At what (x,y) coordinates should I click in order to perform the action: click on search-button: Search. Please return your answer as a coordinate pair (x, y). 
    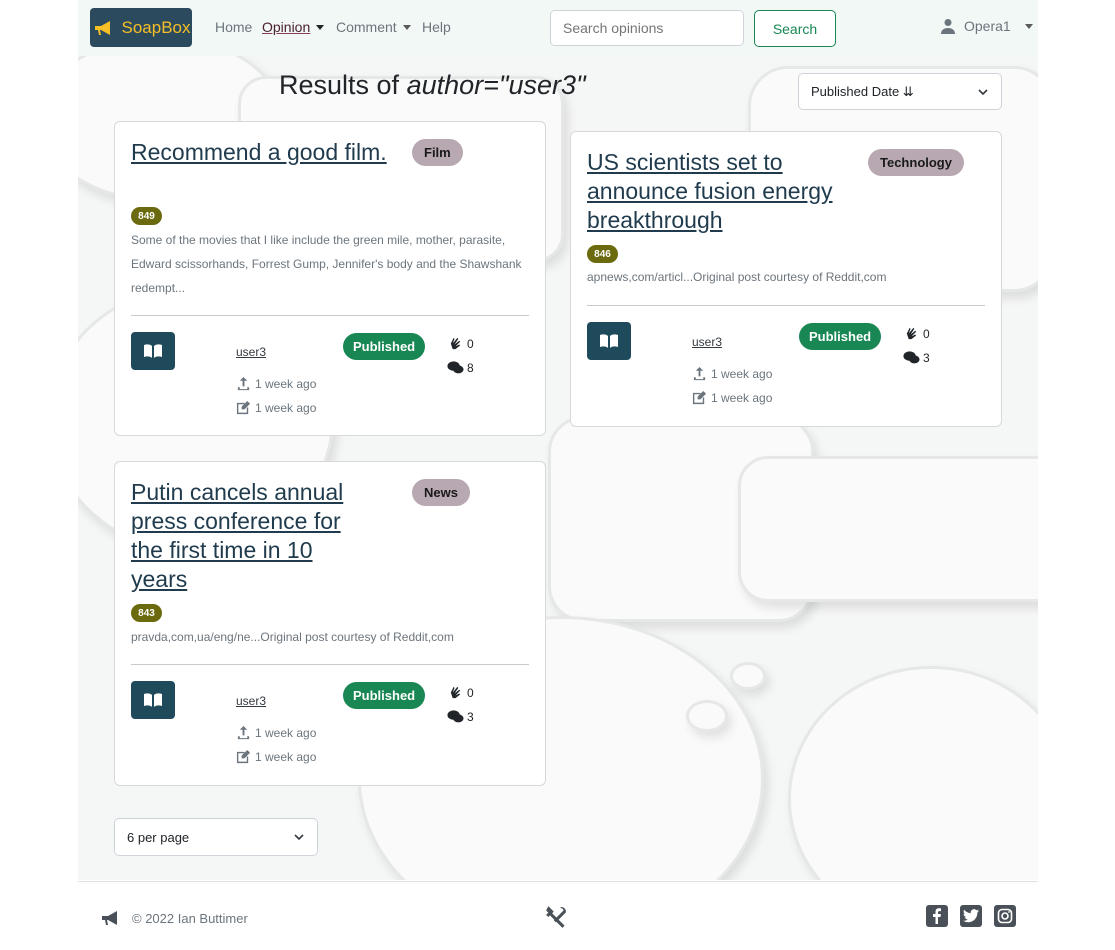
    Looking at the image, I should click on (795, 28).